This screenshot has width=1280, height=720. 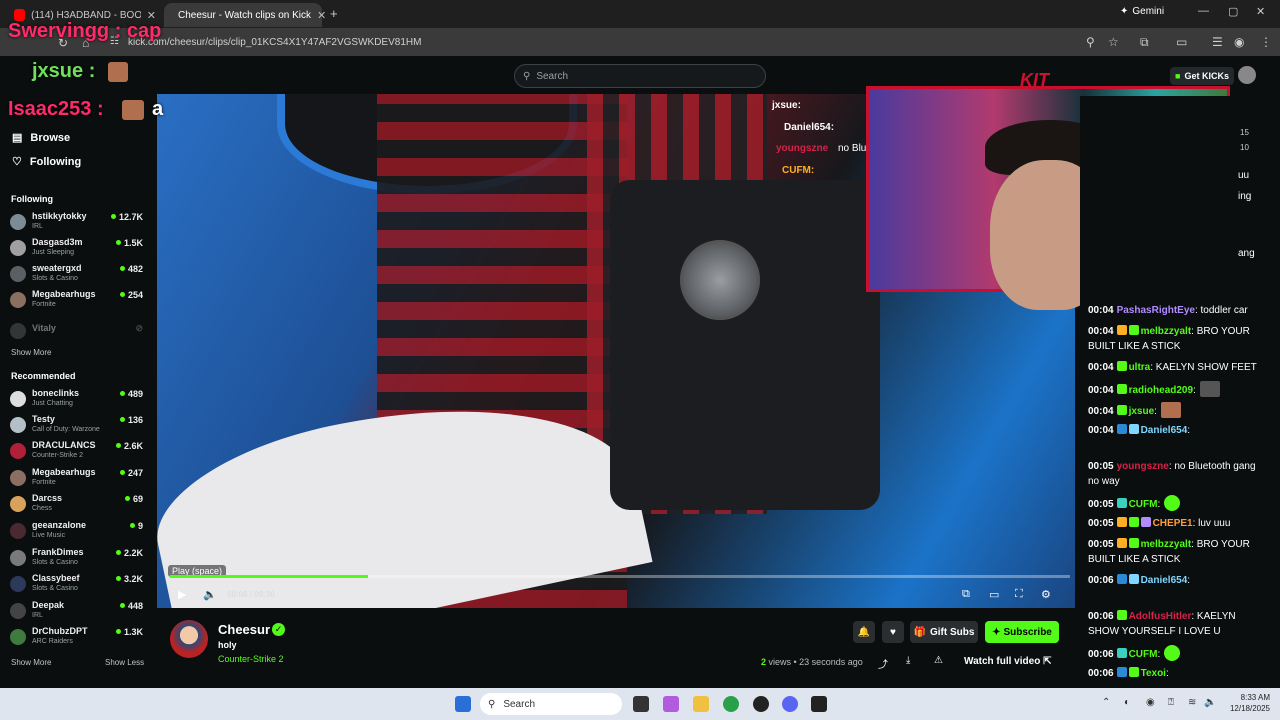 I want to click on search-input: ⚲ Search, so click(x=640, y=76).